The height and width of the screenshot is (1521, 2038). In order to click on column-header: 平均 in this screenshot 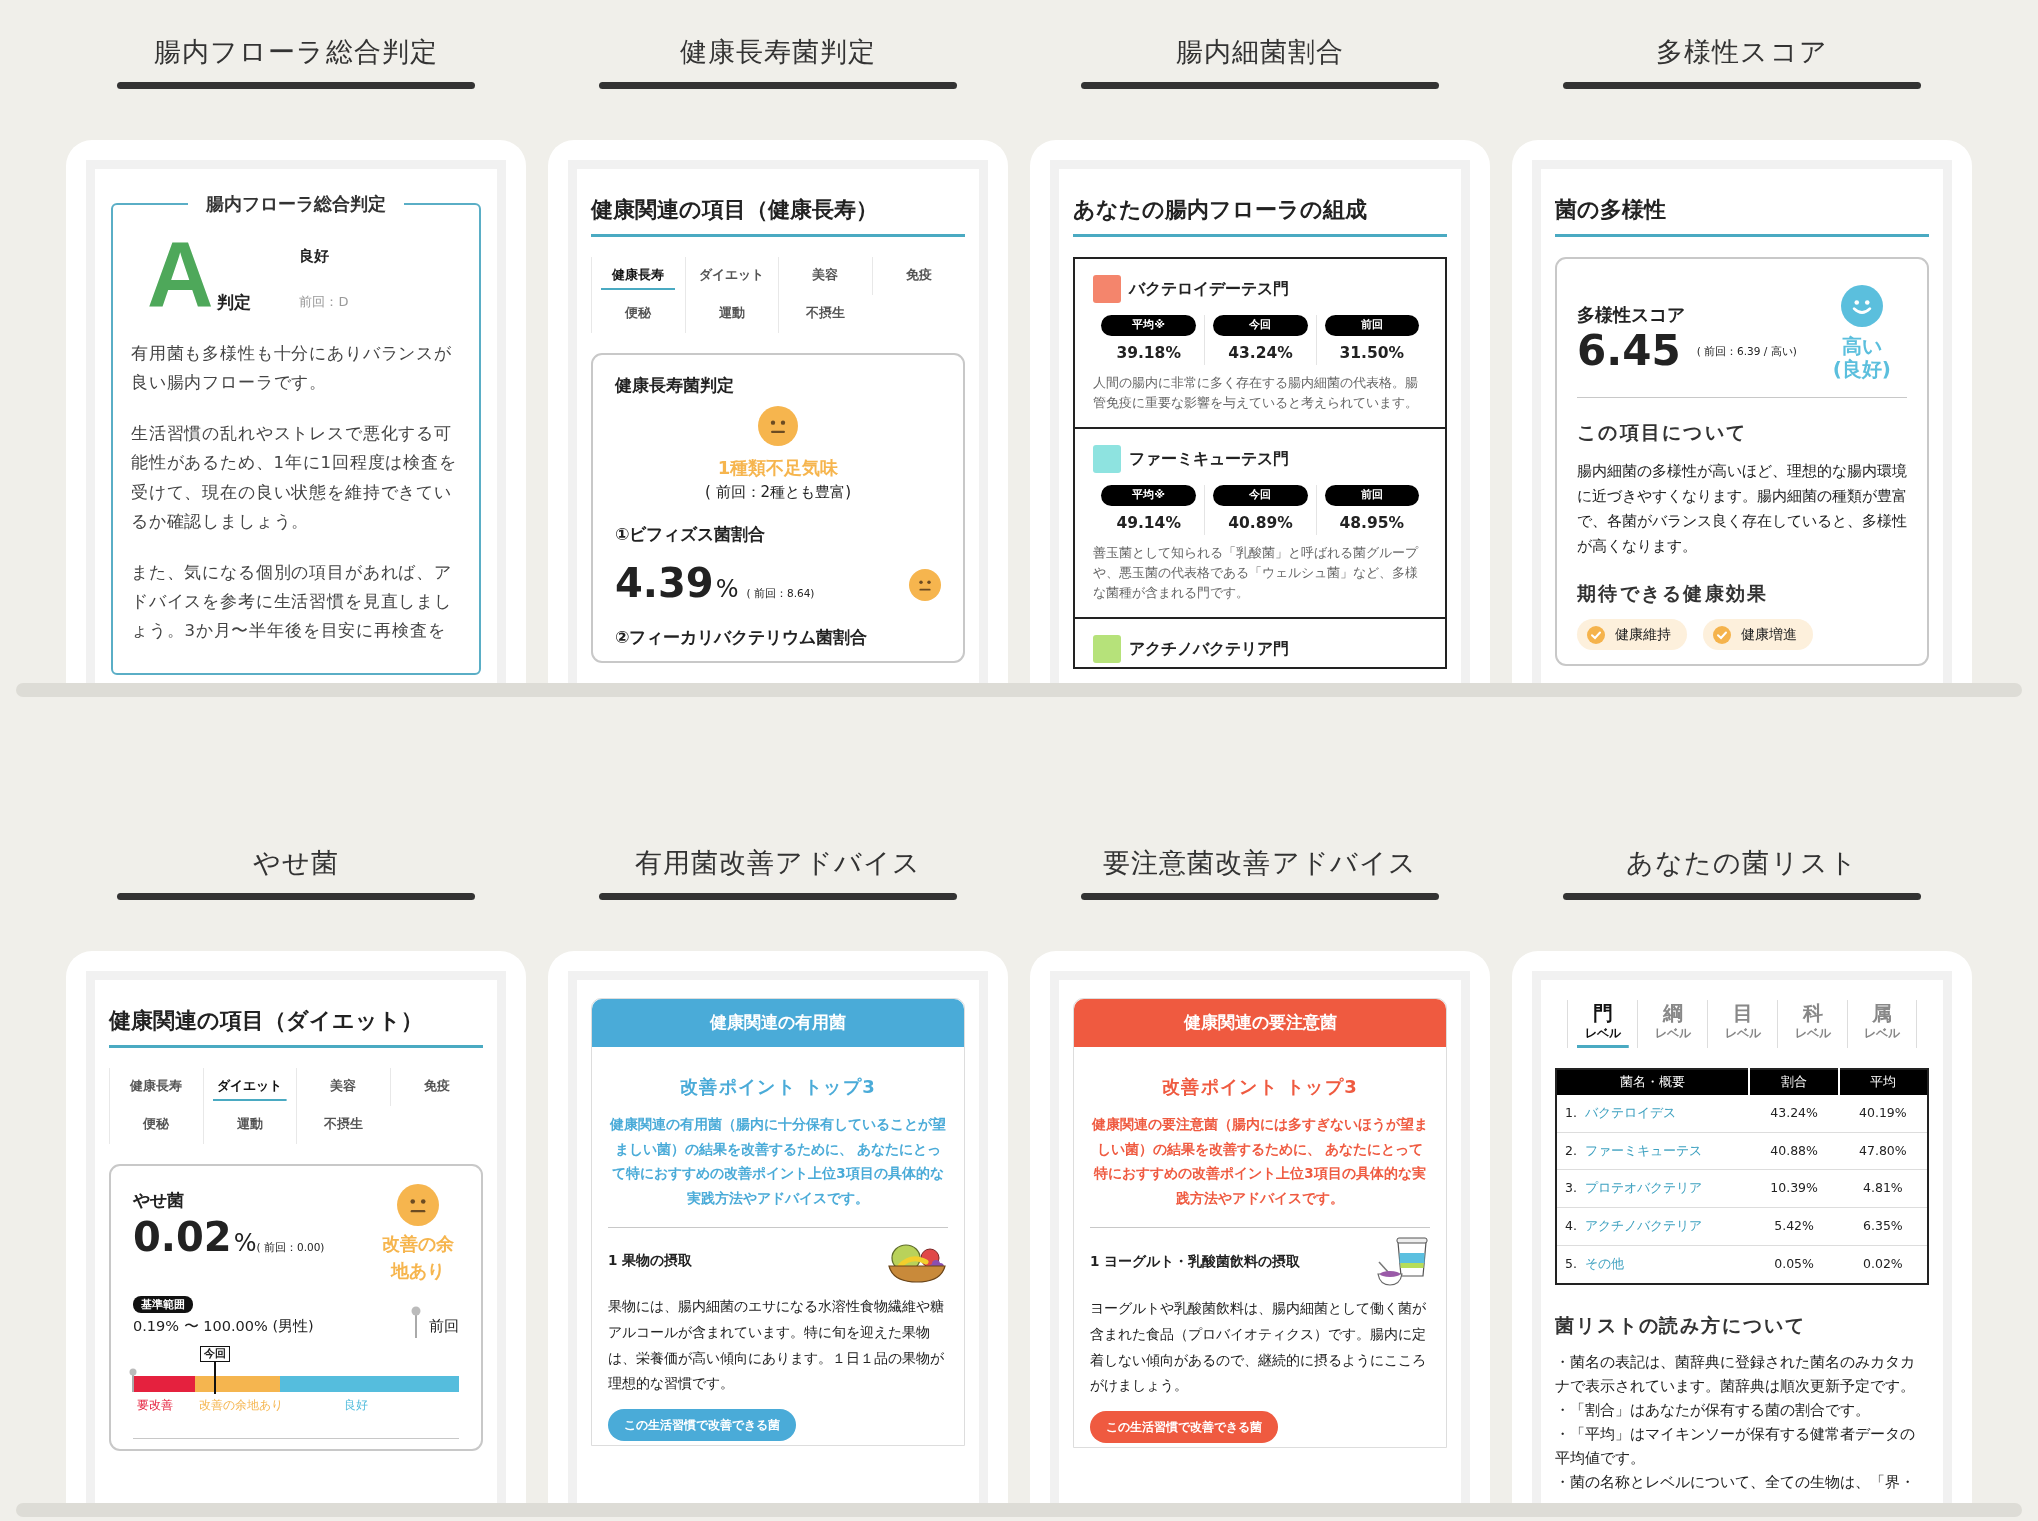, I will do `click(1883, 1082)`.